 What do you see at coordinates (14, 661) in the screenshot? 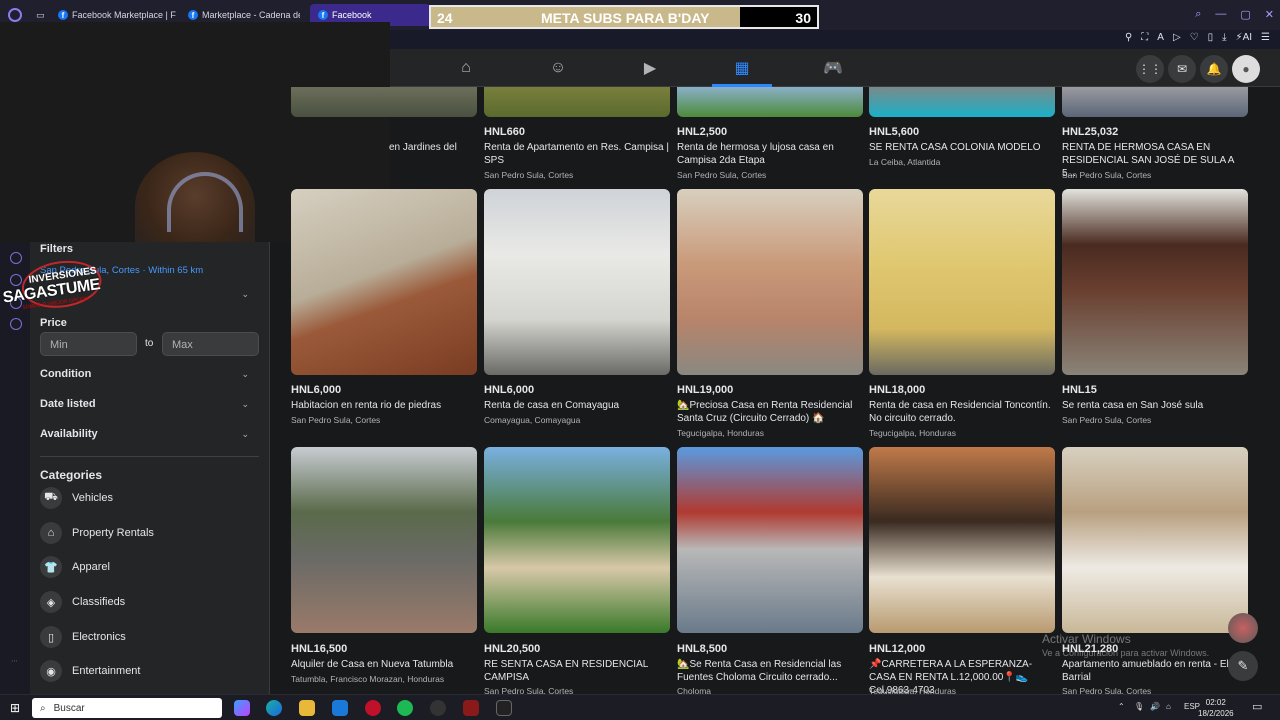
I see `rail-more-icon: ⋯` at bounding box center [14, 661].